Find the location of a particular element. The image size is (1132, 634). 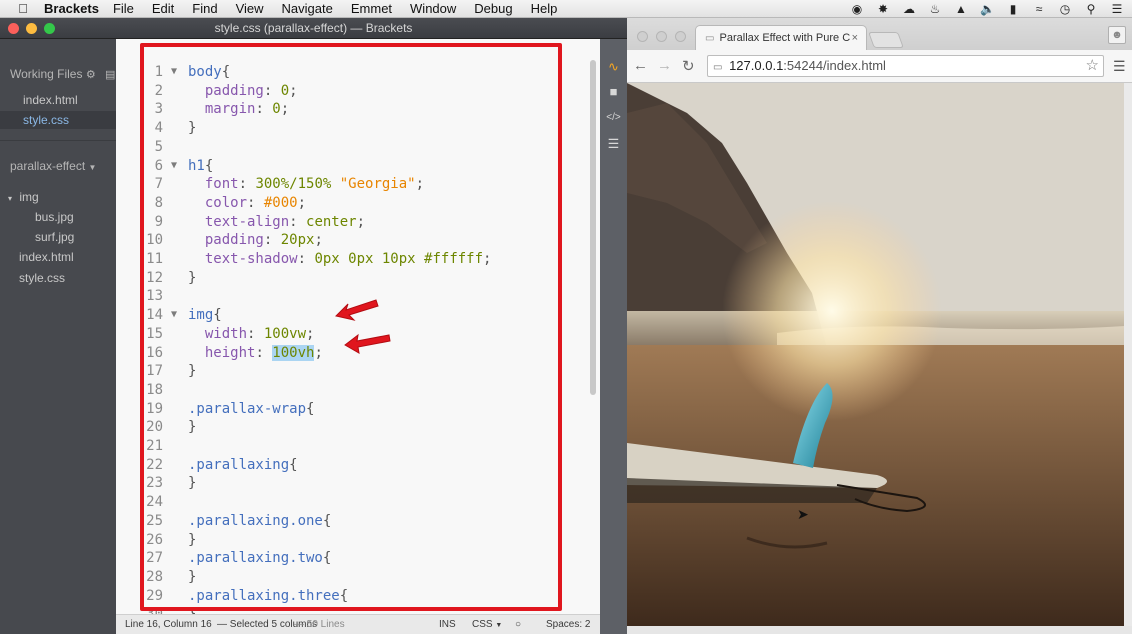

code-line: 19 .parallax-wrap{ is located at coordinates (349, 409).